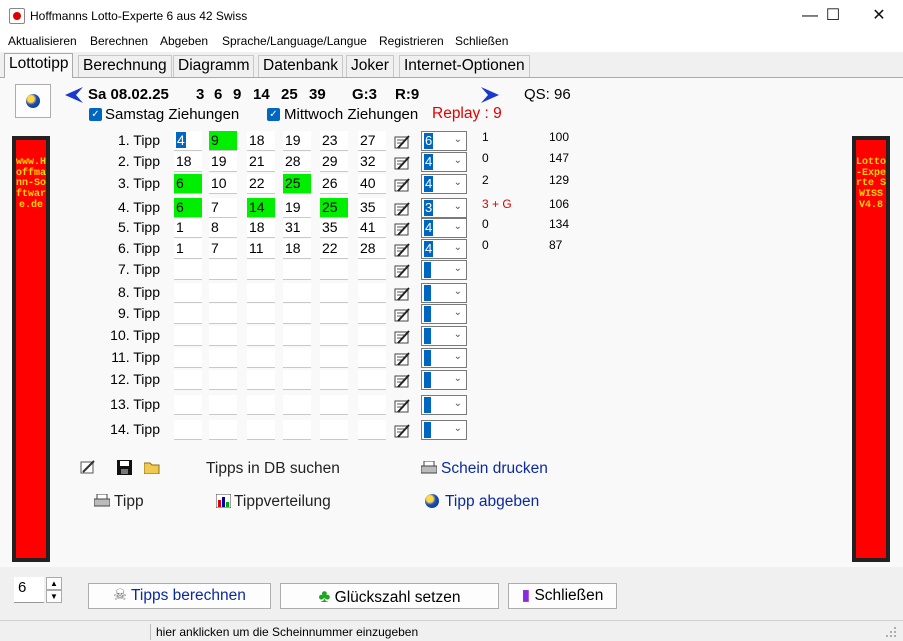 This screenshot has width=903, height=641. Describe the element at coordinates (261, 249) in the screenshot. I see `tip-number-cell: 11` at that location.